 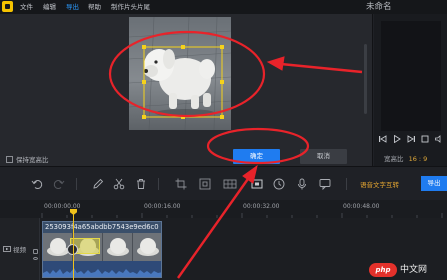 What do you see at coordinates (37, 184) in the screenshot?
I see `undo-icon` at bounding box center [37, 184].